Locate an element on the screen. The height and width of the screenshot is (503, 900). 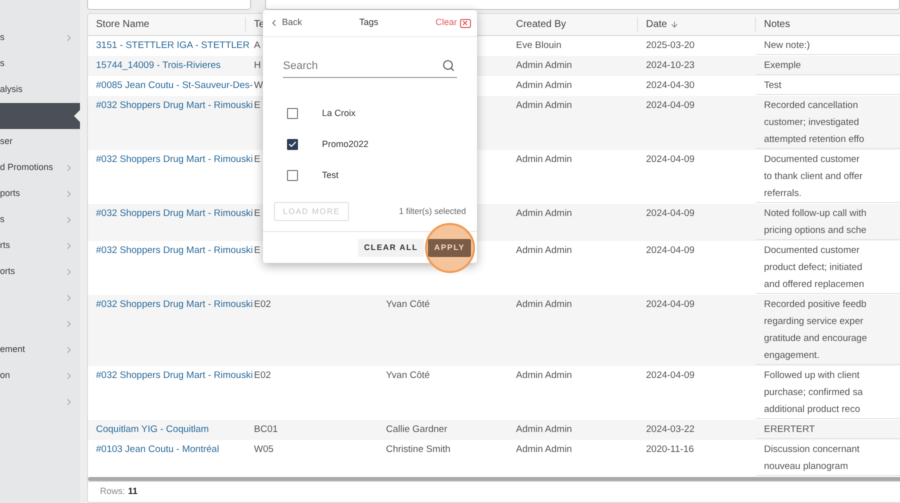
selection-status: 1 filter(s) selected is located at coordinates (432, 211).